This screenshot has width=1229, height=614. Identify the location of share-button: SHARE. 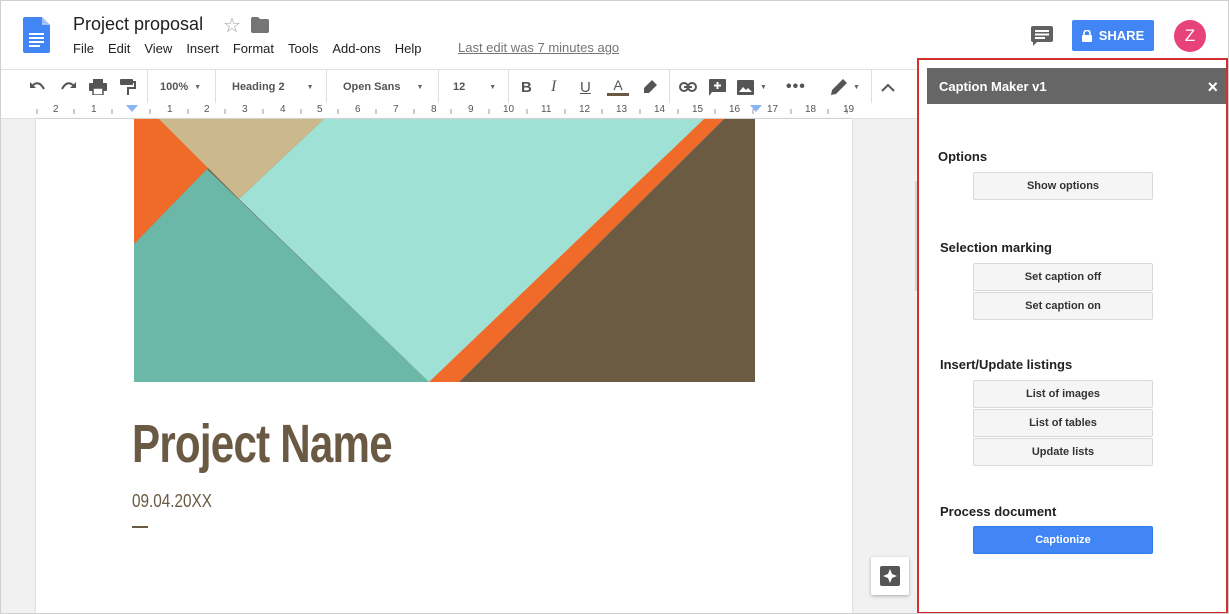
(1113, 35).